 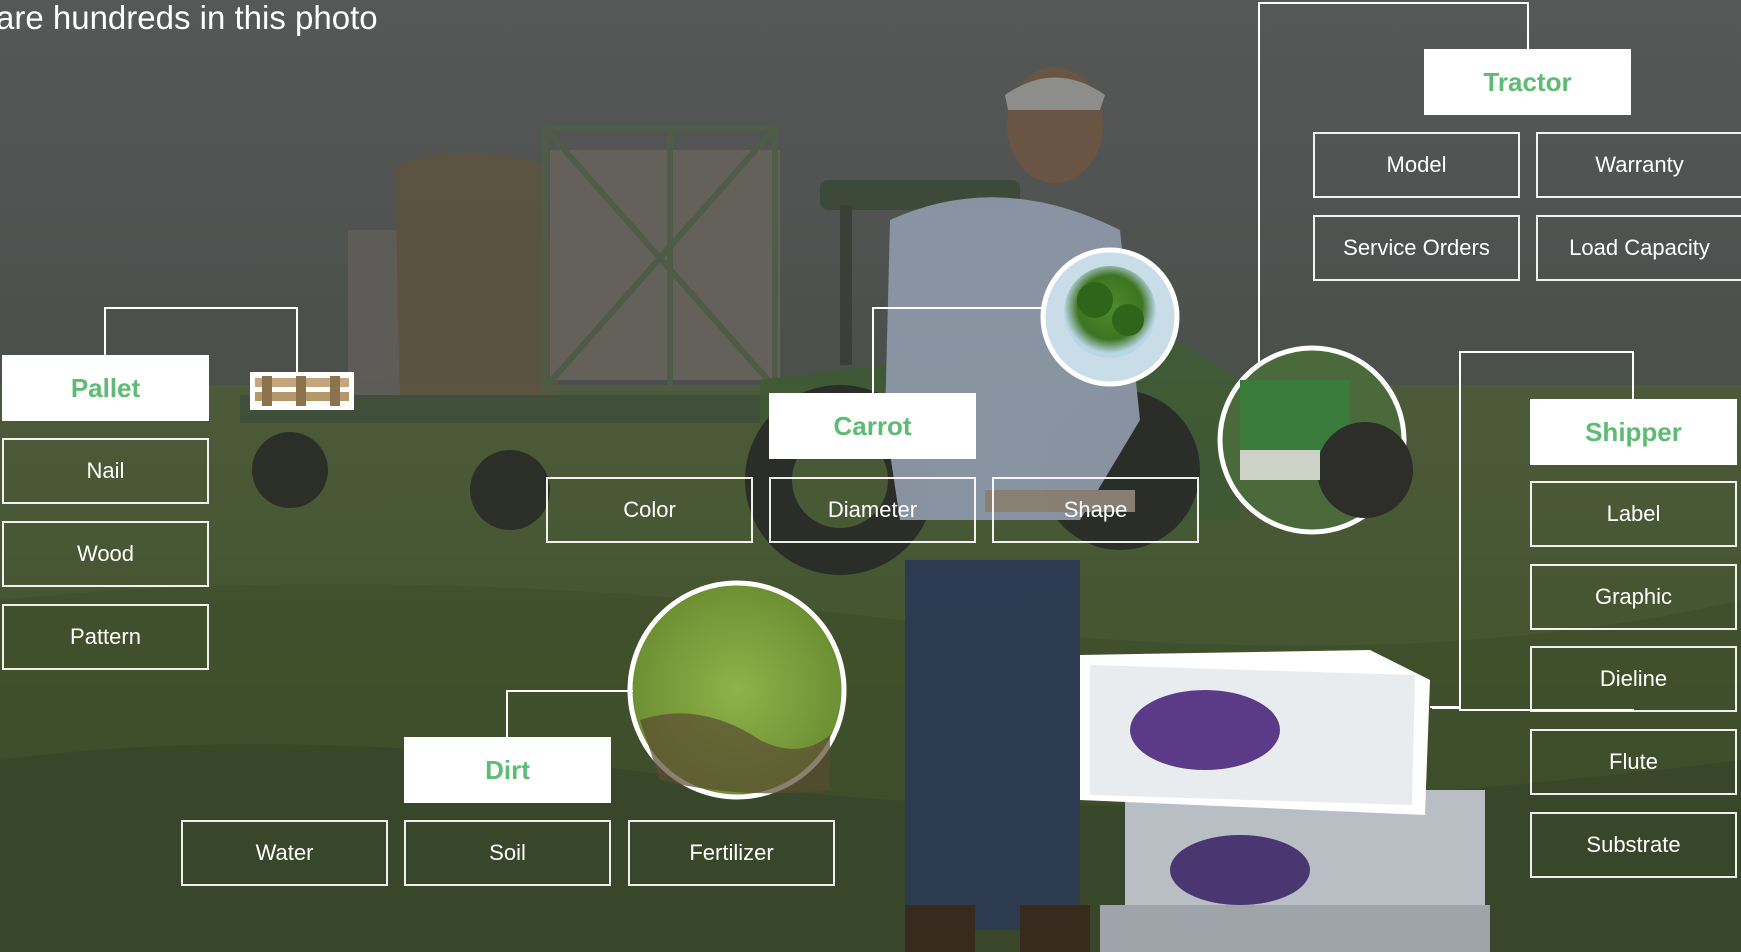 What do you see at coordinates (189, 18) in the screenshot?
I see `headline: are hundreds in this photo` at bounding box center [189, 18].